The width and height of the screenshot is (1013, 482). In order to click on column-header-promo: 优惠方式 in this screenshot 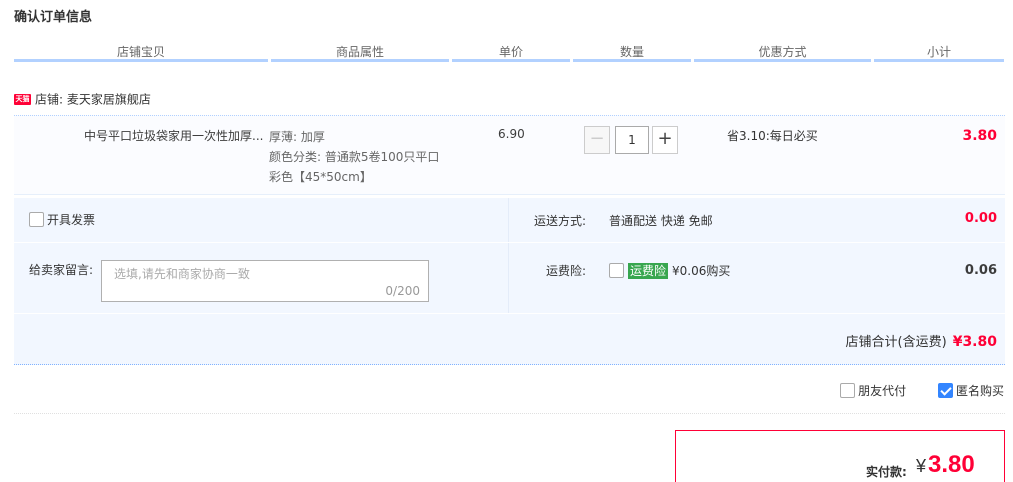, I will do `click(782, 52)`.